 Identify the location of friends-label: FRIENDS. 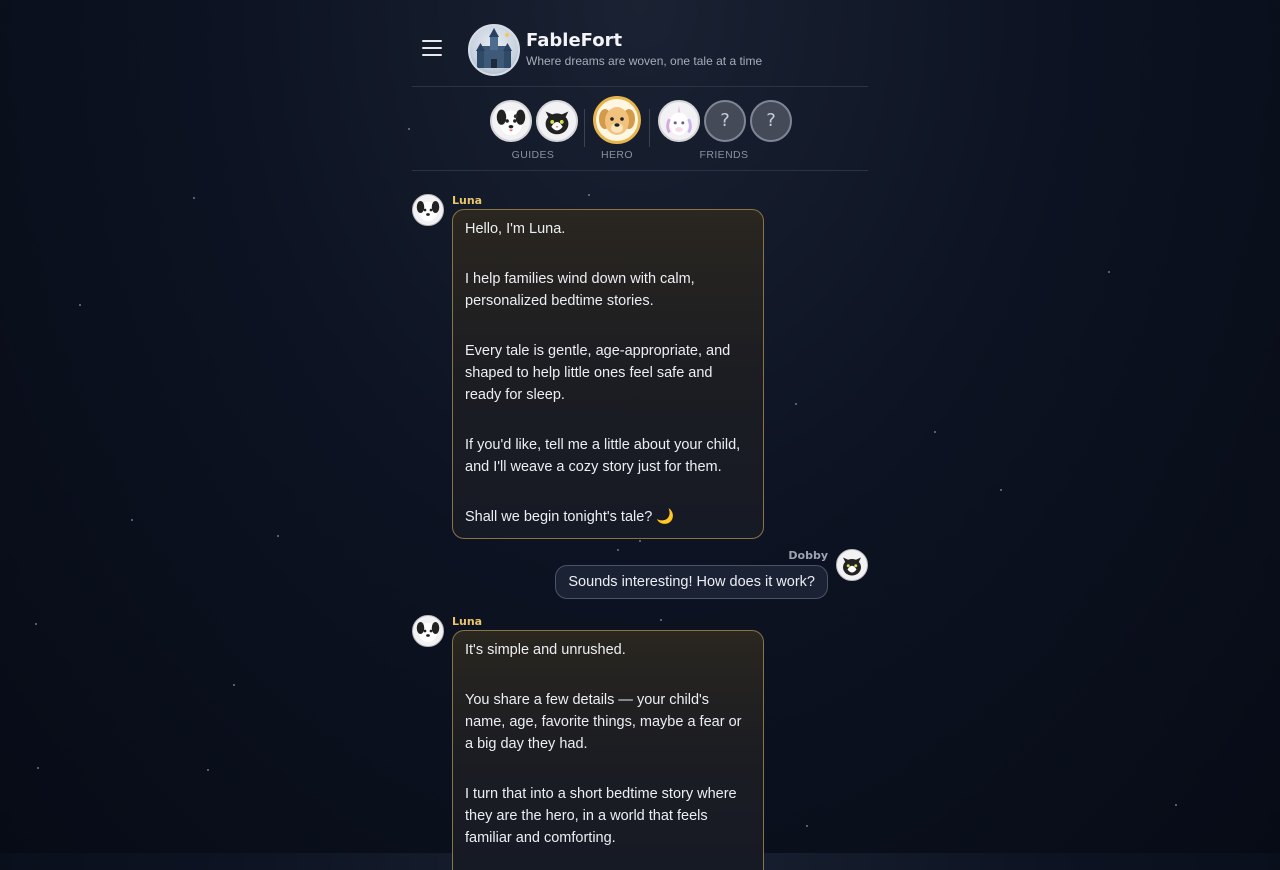
(724, 155).